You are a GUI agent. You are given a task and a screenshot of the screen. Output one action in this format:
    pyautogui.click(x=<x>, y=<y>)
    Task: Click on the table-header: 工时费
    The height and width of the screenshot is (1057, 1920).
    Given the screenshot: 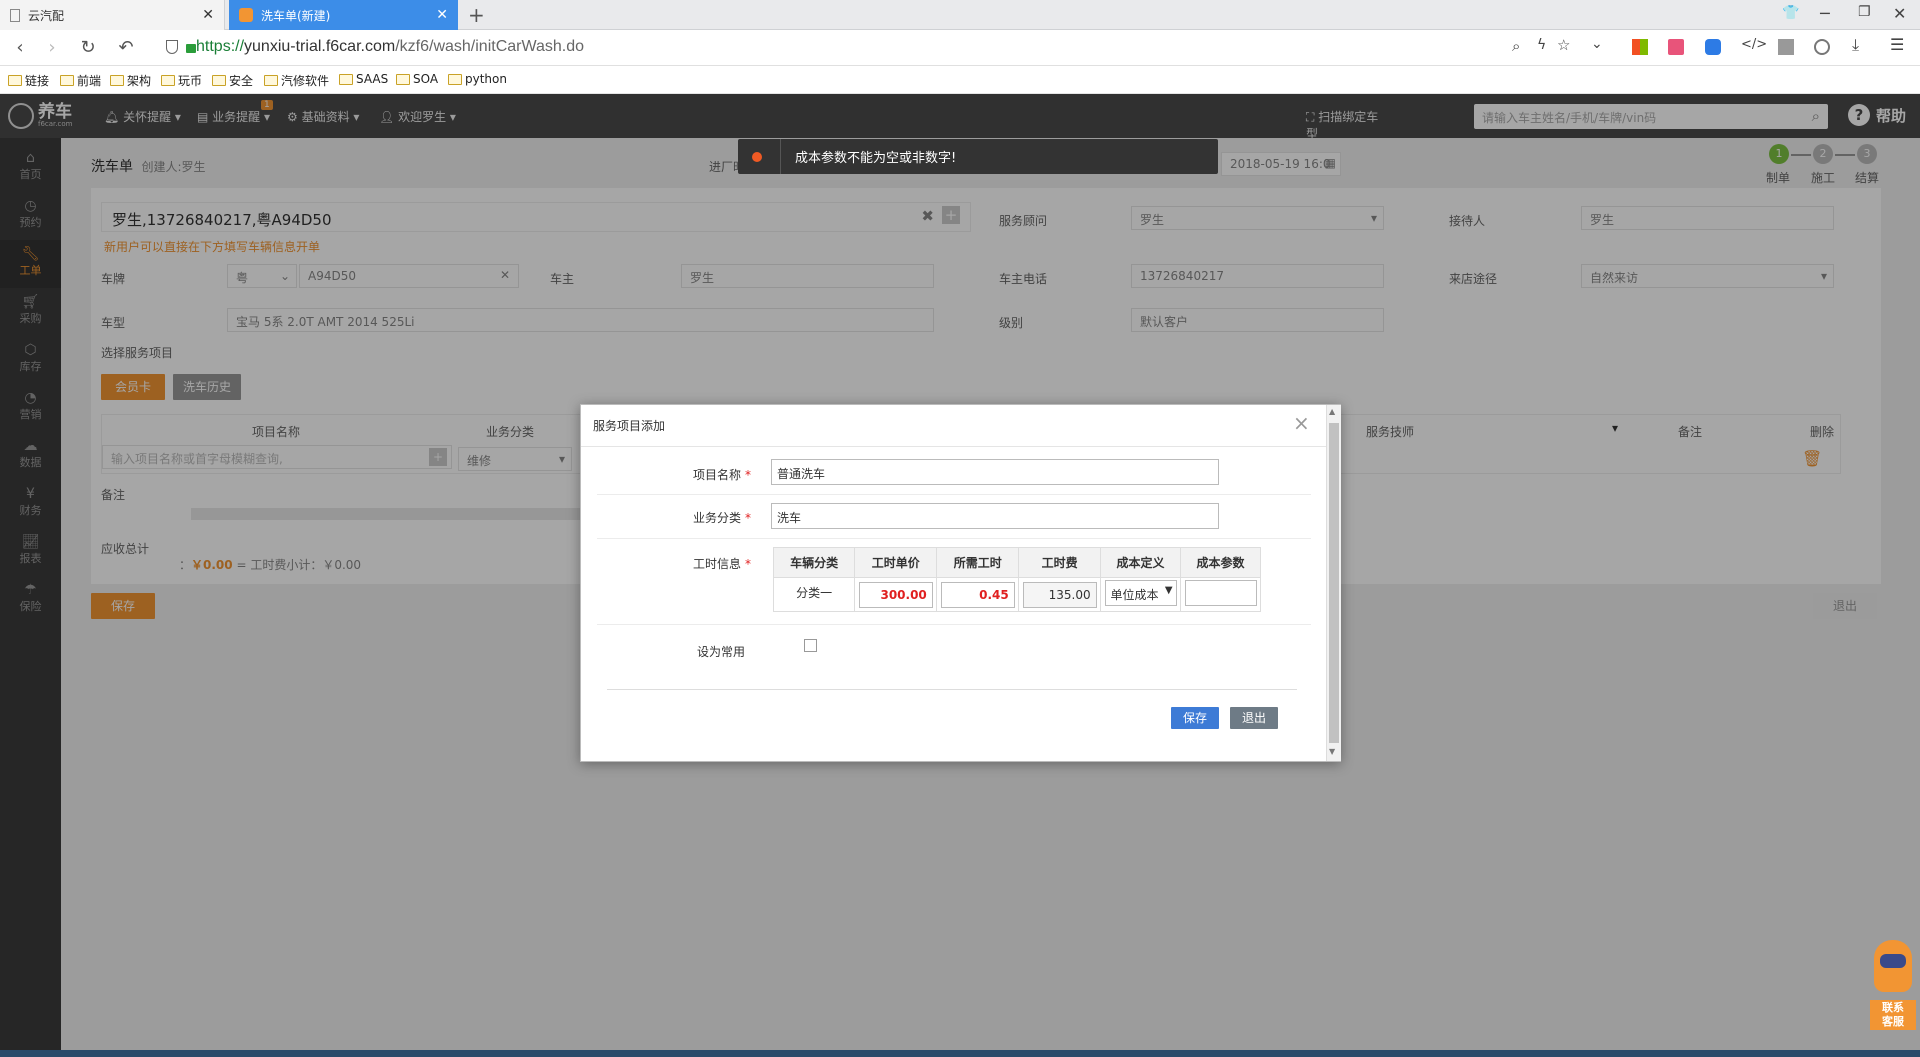 What is the action you would take?
    pyautogui.click(x=1060, y=562)
    